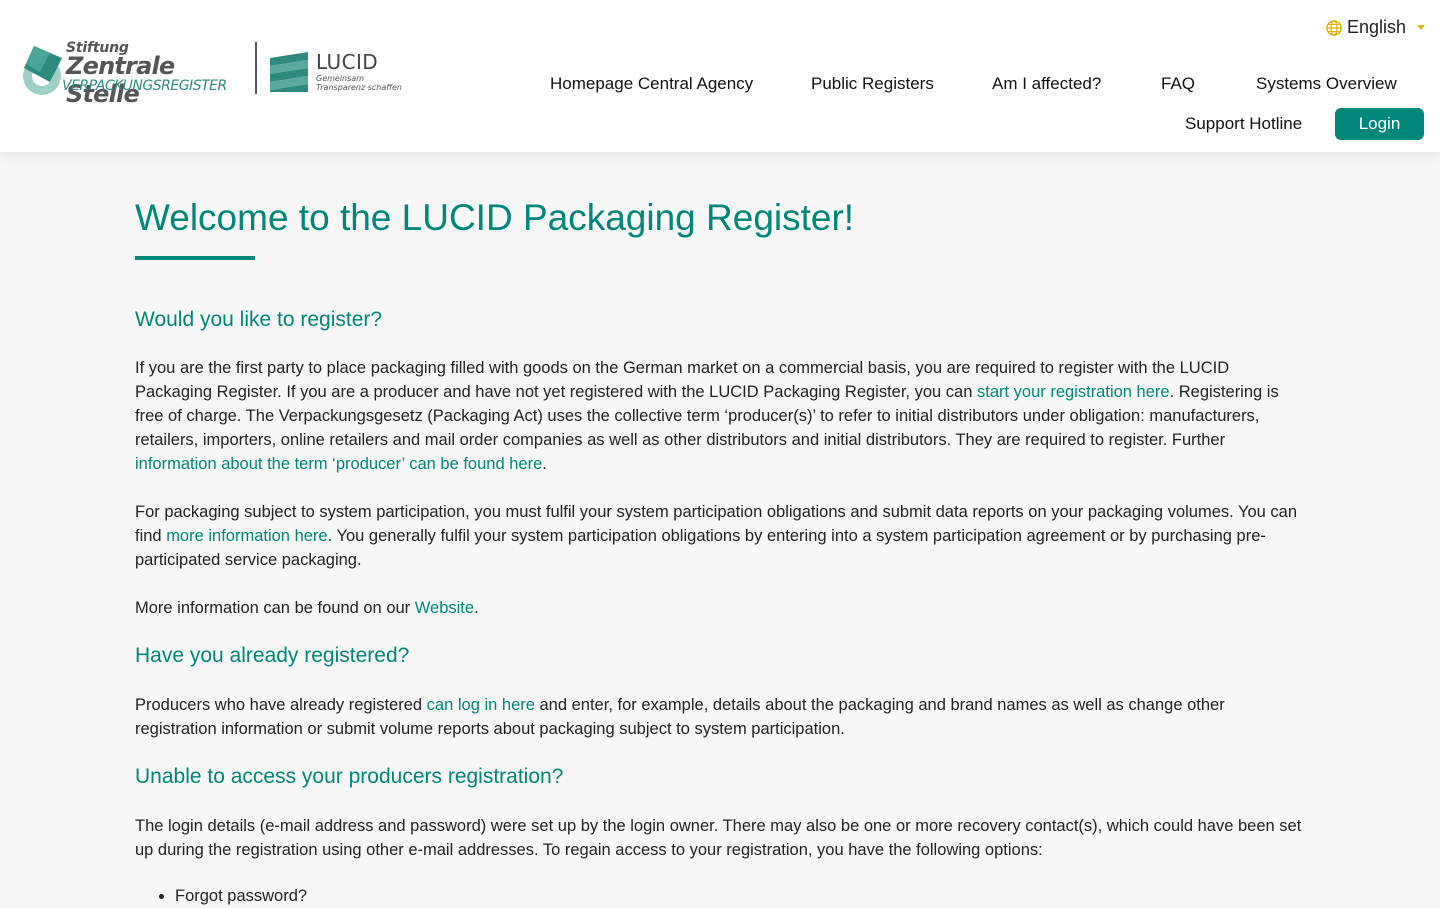  I want to click on lucid-wordmark: LUCID, so click(347, 62).